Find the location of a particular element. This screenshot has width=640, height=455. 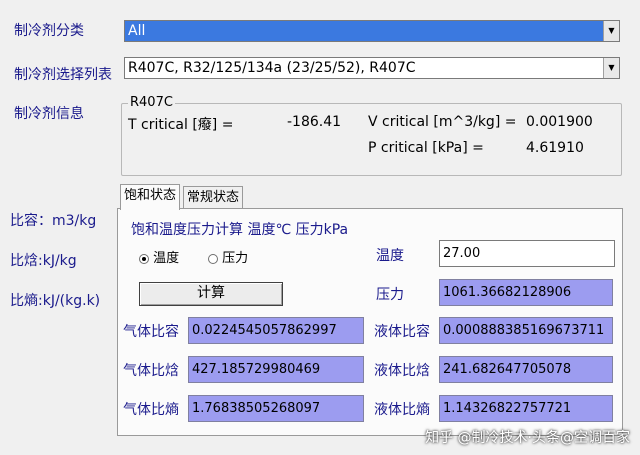

specific-volume-label: 比容：m3/kg is located at coordinates (53, 221).